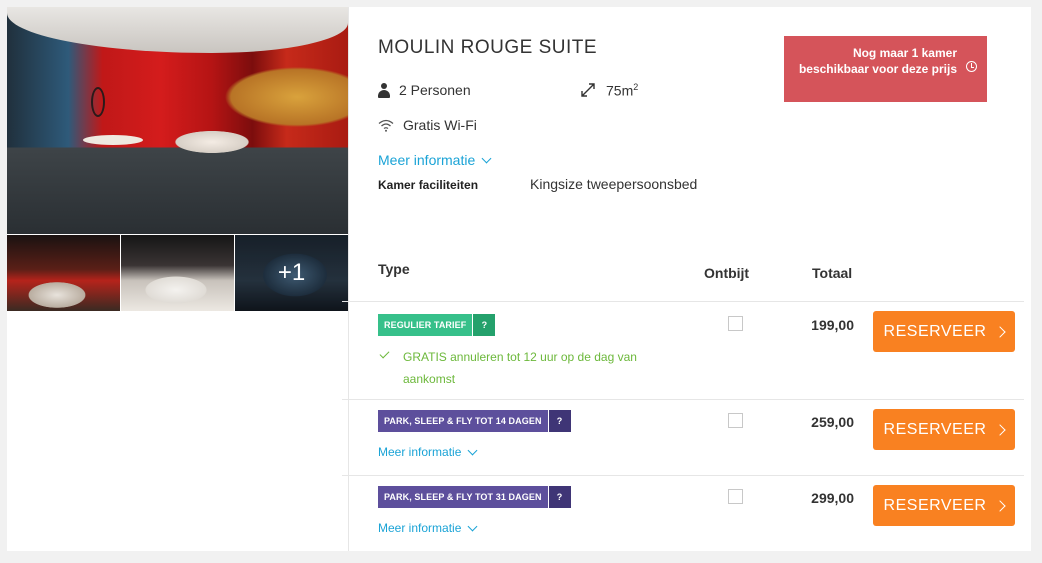 The width and height of the screenshot is (1042, 563). What do you see at coordinates (384, 90) in the screenshot?
I see `person-icon` at bounding box center [384, 90].